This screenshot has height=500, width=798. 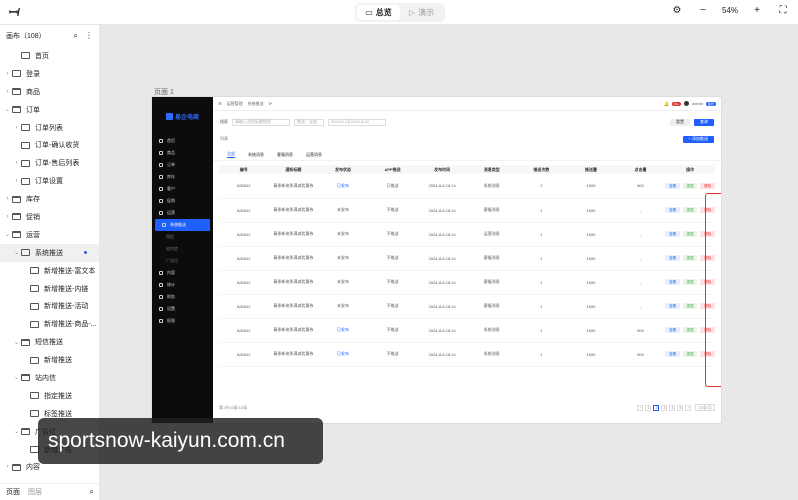 What do you see at coordinates (680, 122) in the screenshot?
I see `reset-button: 重置` at bounding box center [680, 122].